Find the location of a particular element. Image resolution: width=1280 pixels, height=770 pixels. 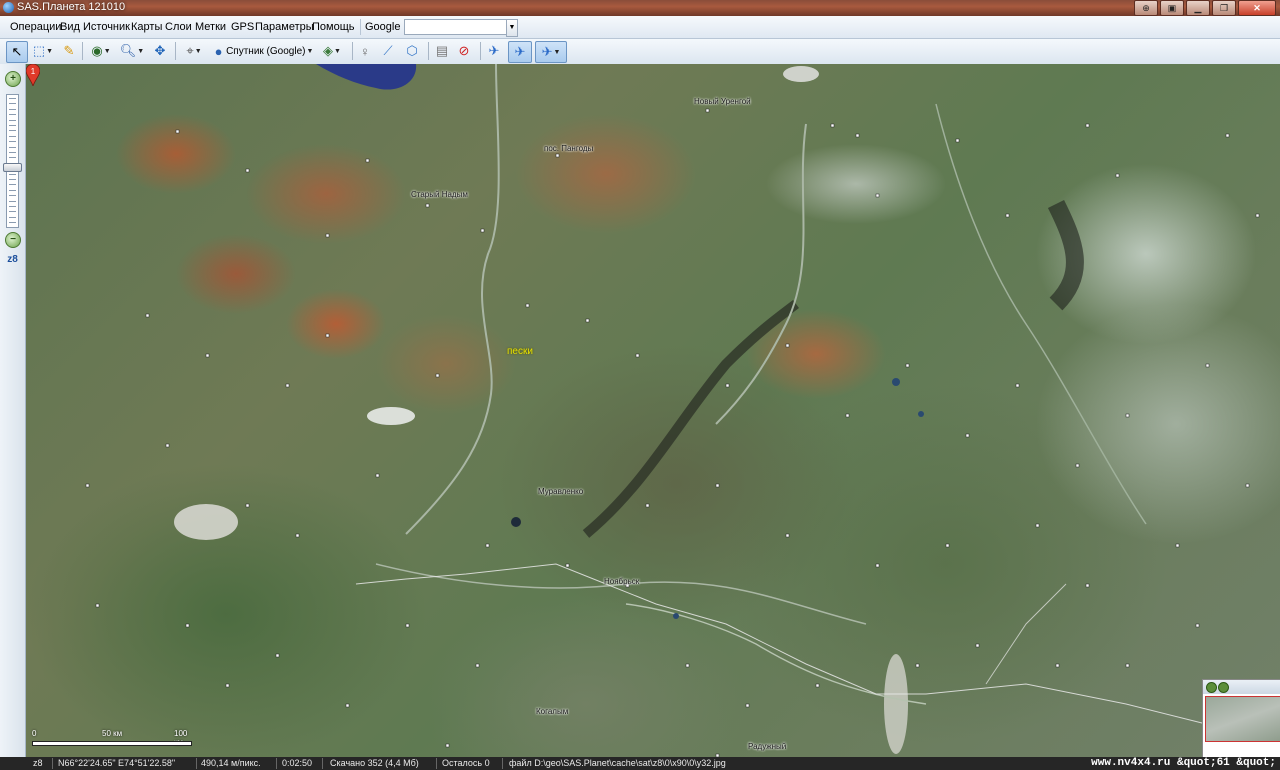

search-input is located at coordinates (459, 27).